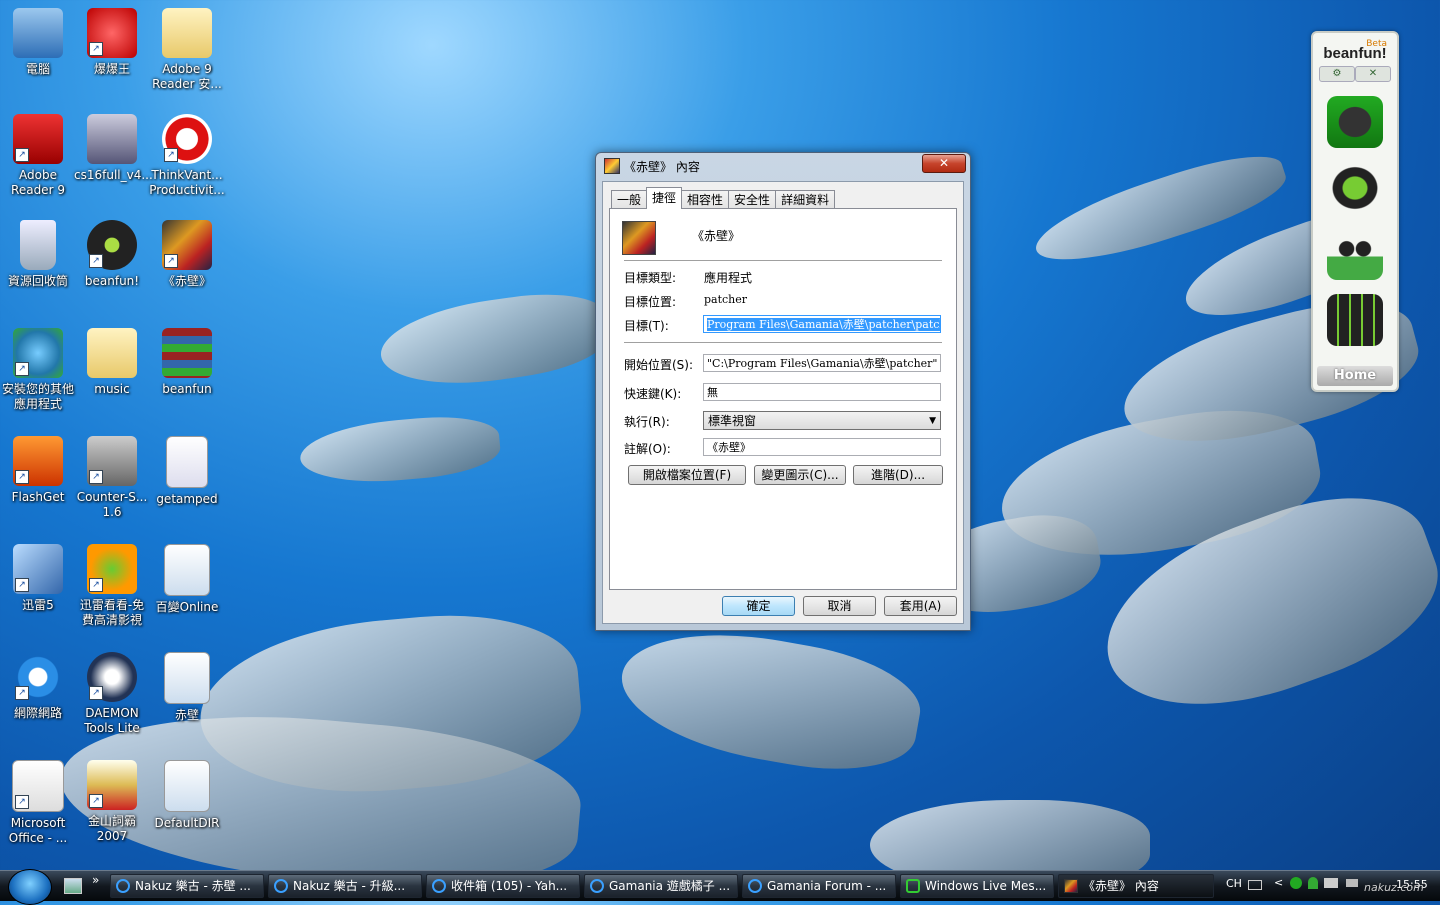  Describe the element at coordinates (783, 165) in the screenshot. I see `dialog-titlebar: 《赤壁》 內容 ✕` at that location.